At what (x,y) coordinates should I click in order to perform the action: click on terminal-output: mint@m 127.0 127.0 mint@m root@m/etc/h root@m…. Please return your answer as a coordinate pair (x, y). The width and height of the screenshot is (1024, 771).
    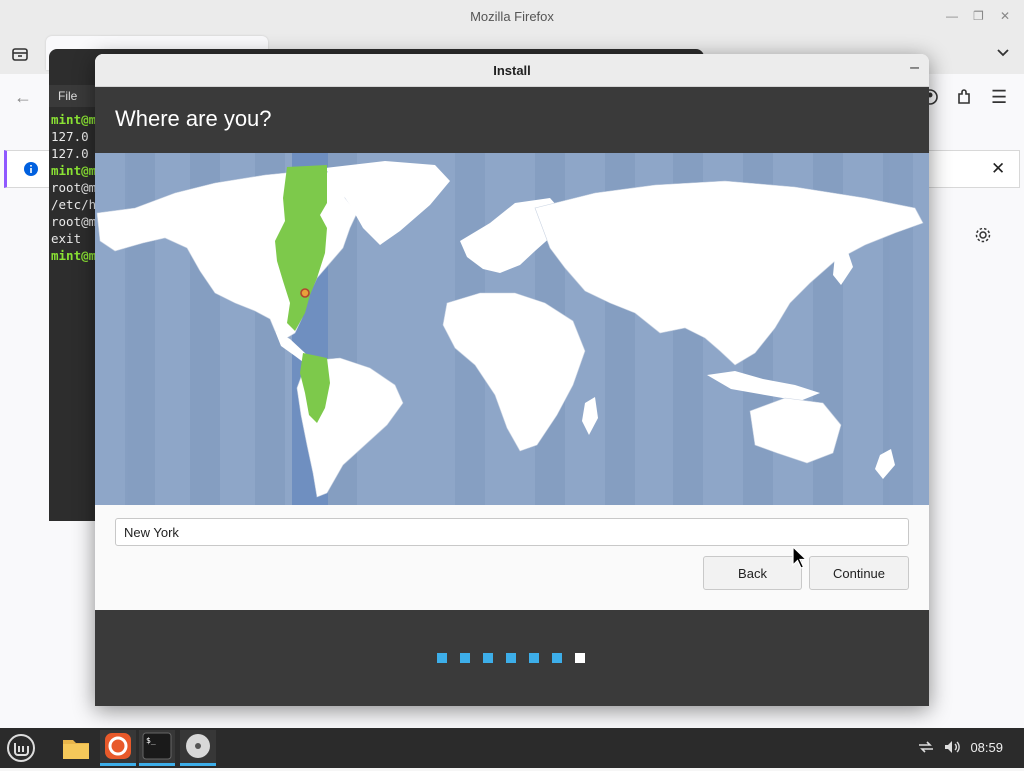
    Looking at the image, I should click on (73, 187).